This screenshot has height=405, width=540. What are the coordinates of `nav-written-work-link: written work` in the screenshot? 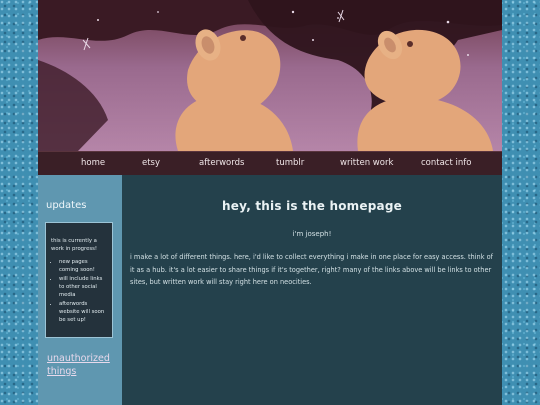 It's located at (366, 163).